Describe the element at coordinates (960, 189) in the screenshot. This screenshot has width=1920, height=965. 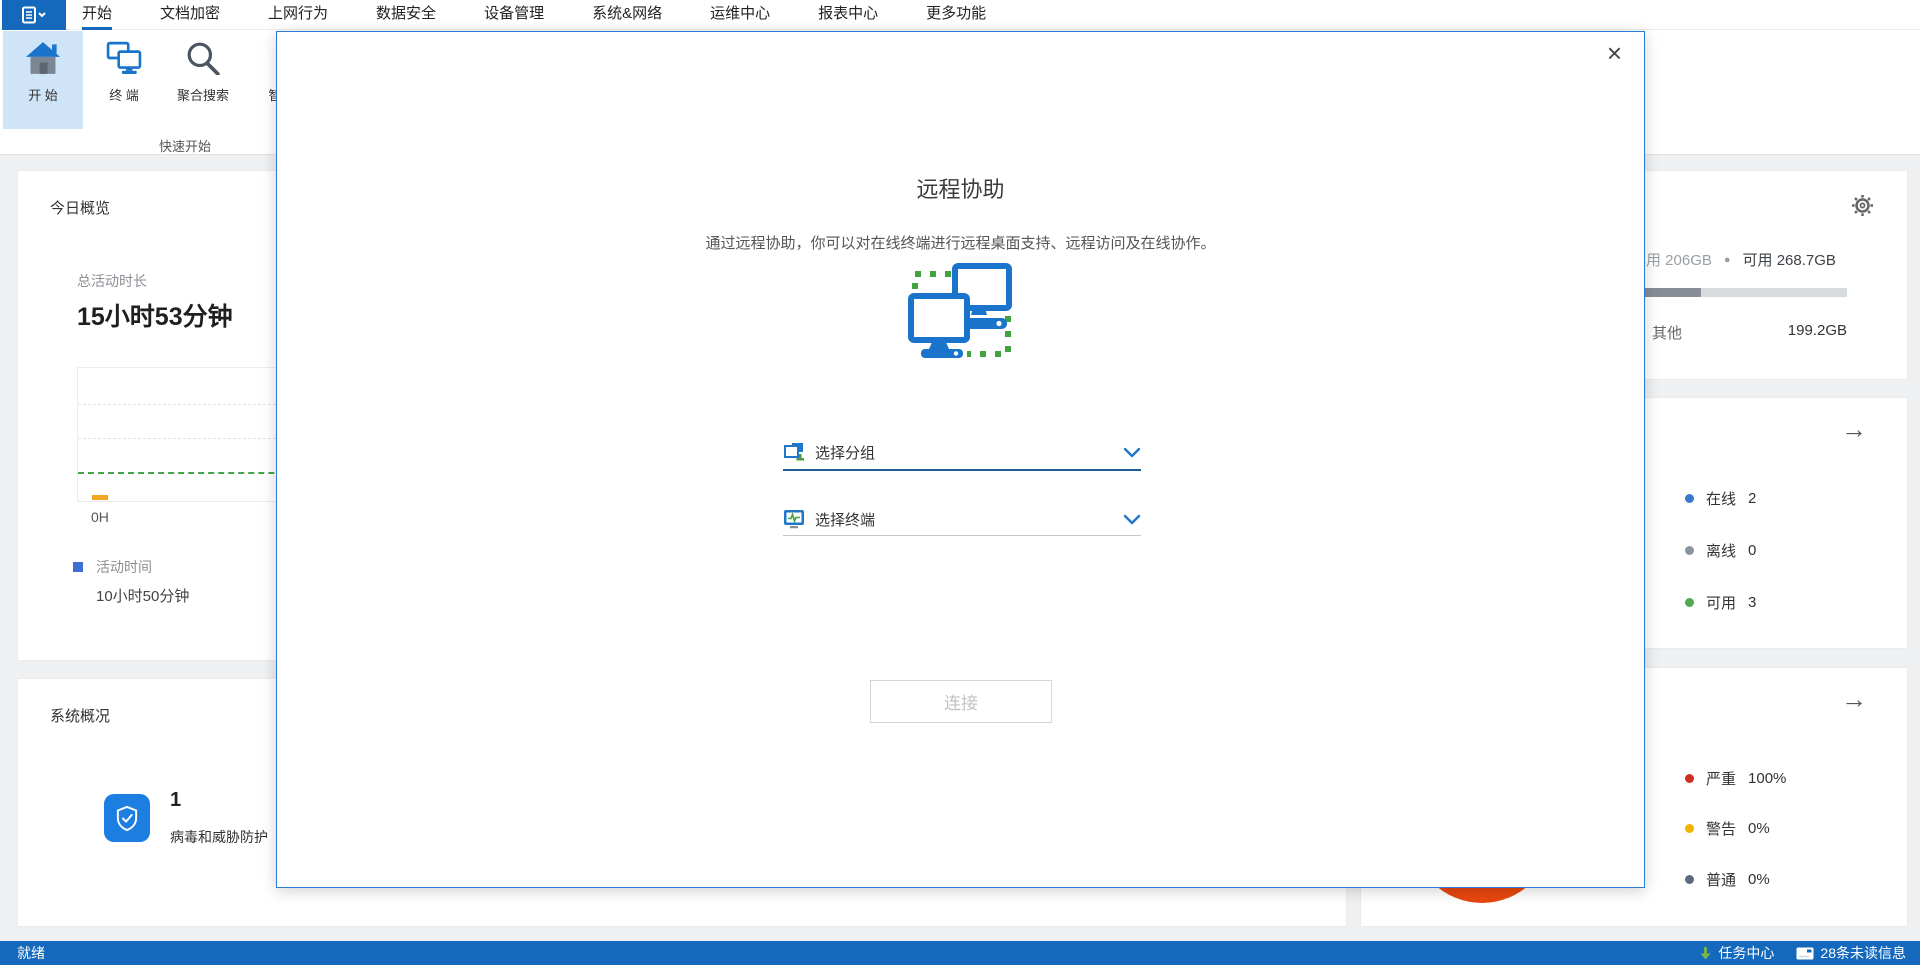
I see `dialog-title: 远程协助` at that location.